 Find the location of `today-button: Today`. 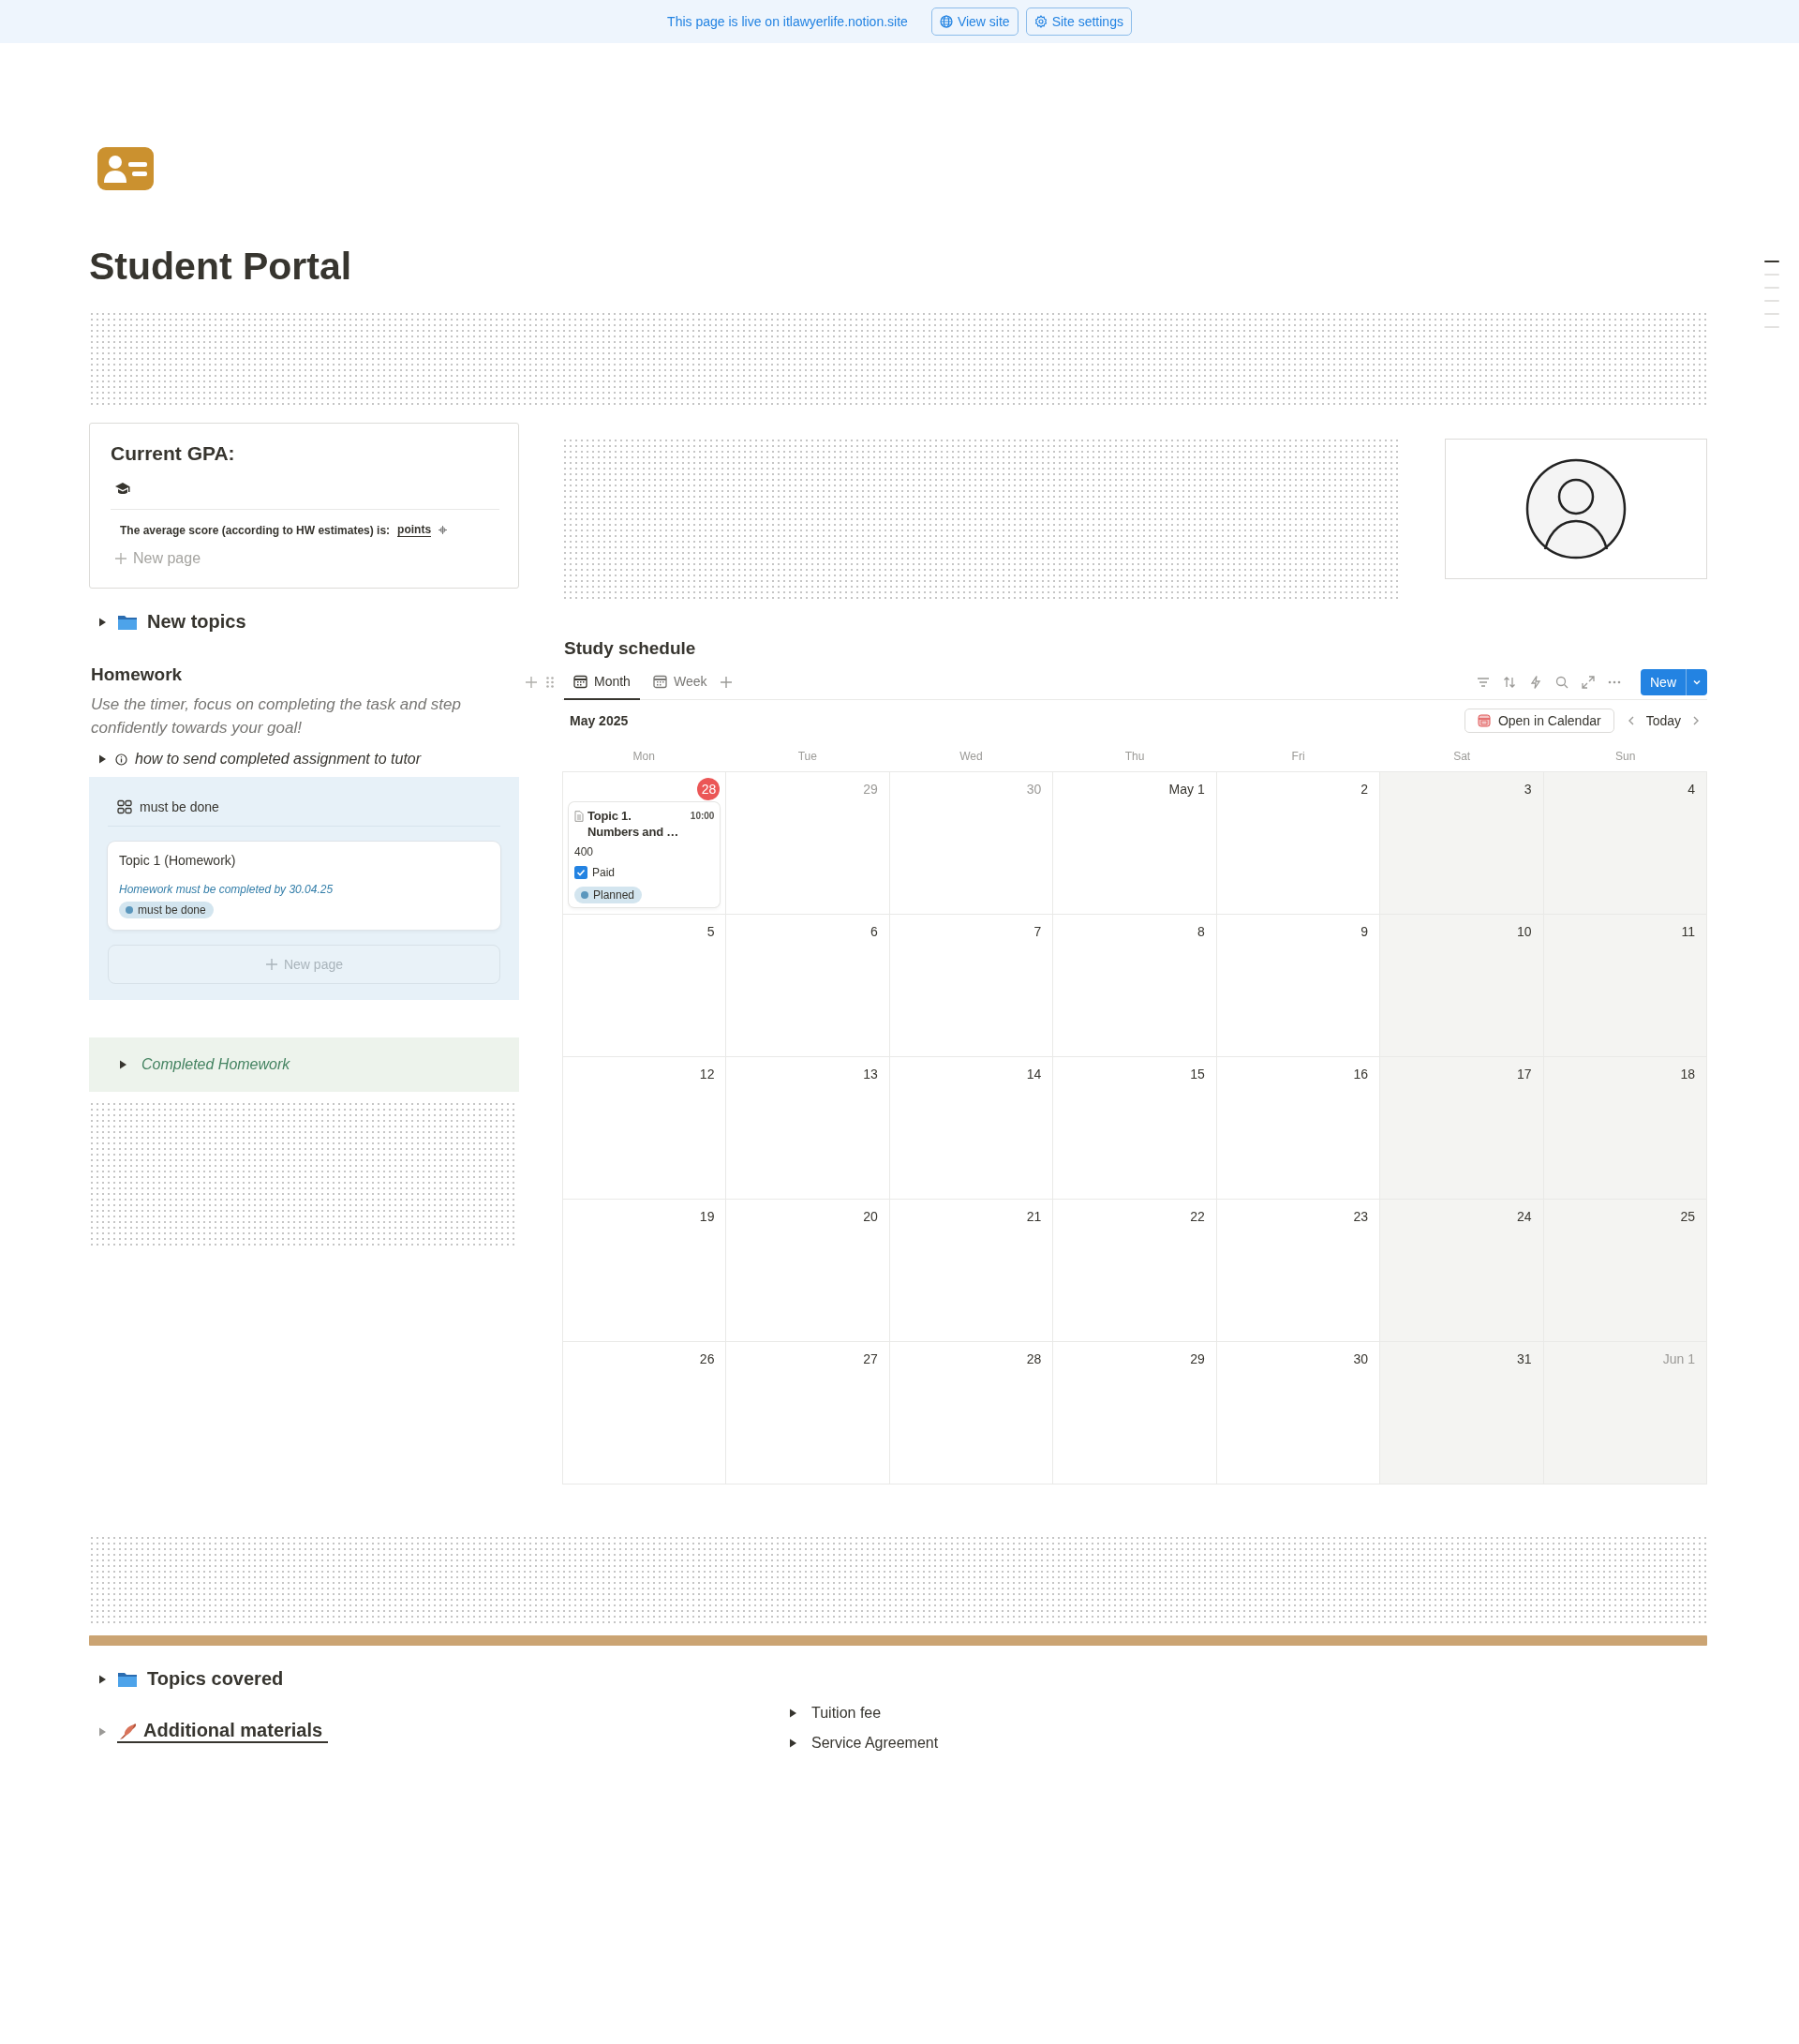

today-button: Today is located at coordinates (1663, 721).